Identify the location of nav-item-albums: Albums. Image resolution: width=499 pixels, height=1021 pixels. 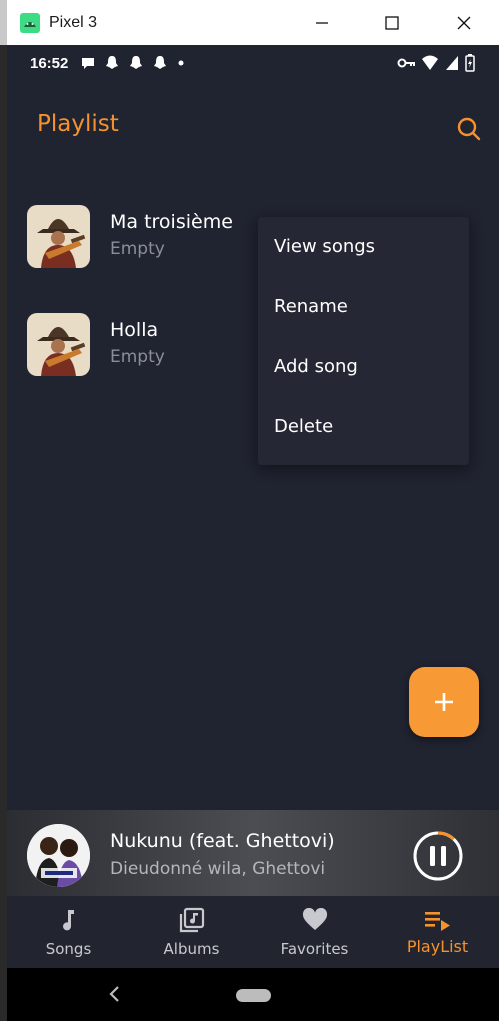
(191, 932).